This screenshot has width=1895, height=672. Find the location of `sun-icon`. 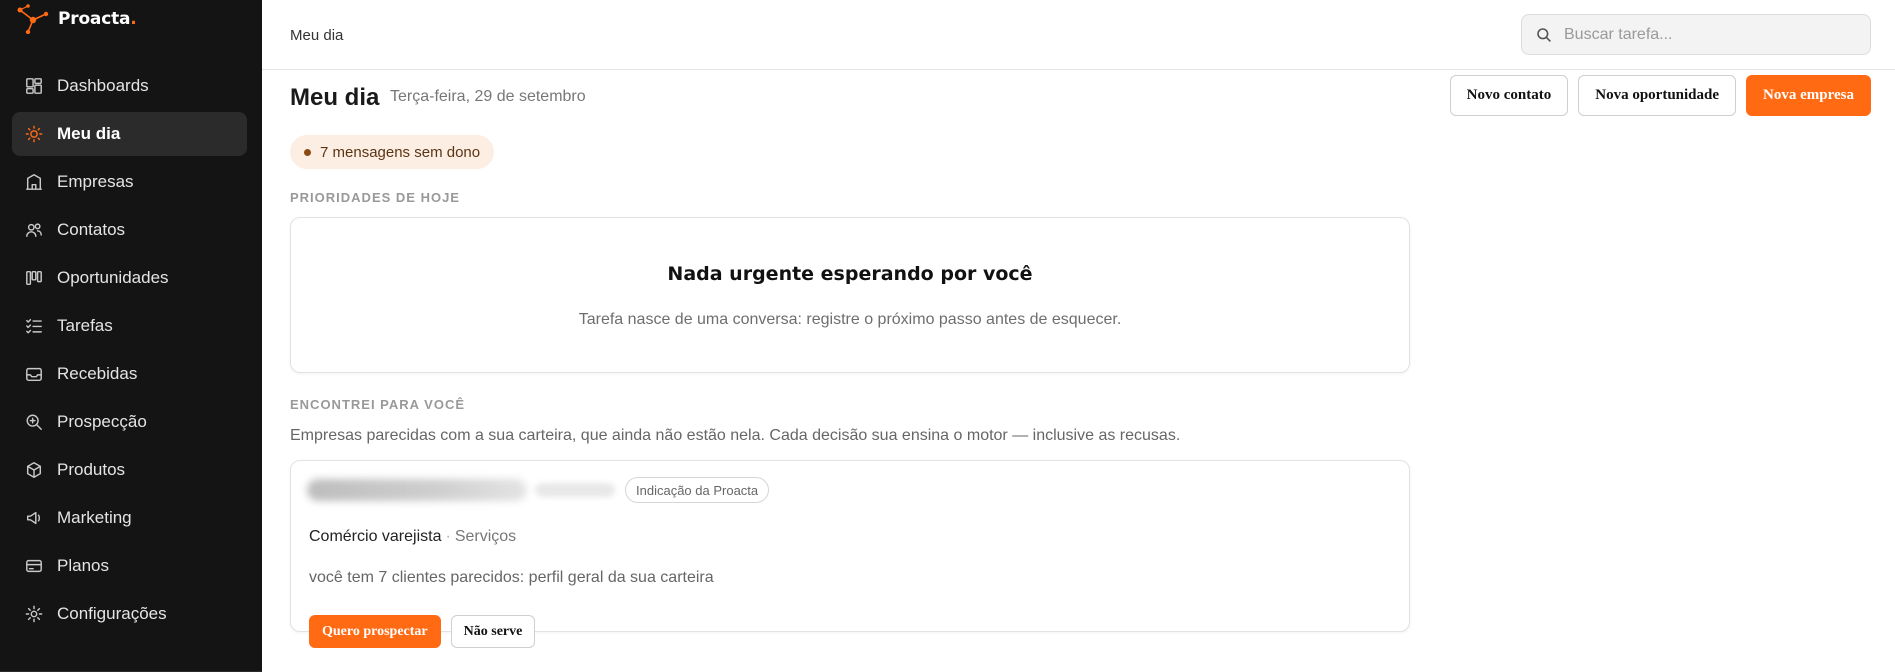

sun-icon is located at coordinates (34, 134).